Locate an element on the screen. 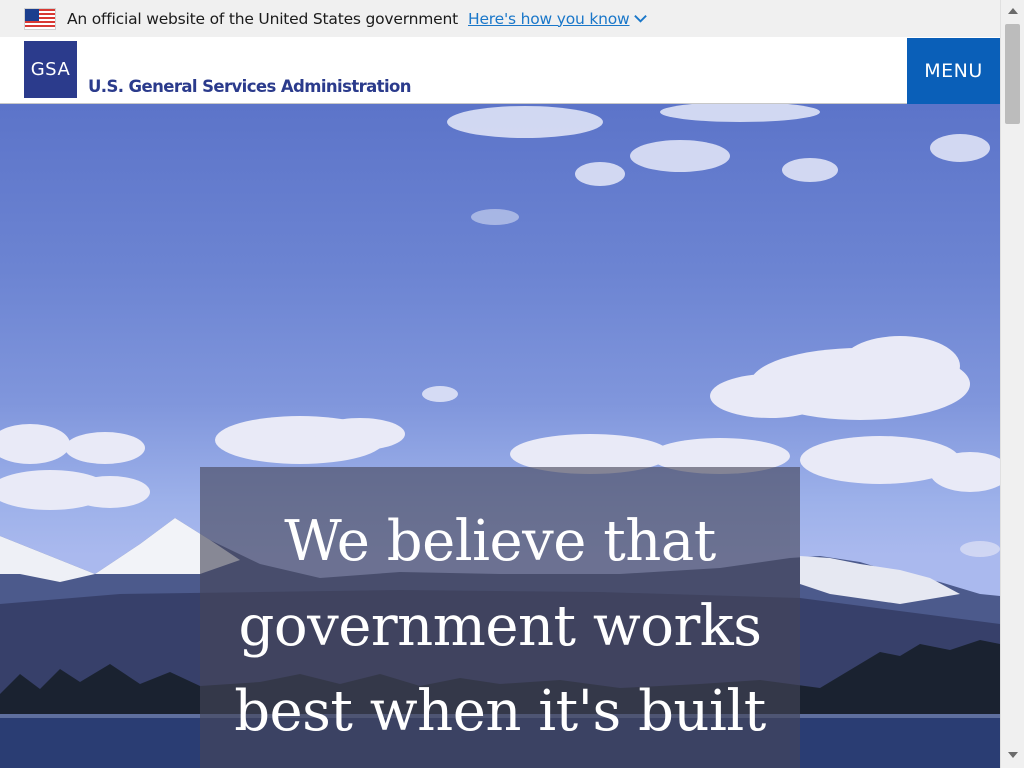  menu-button: MENU is located at coordinates (953, 71).